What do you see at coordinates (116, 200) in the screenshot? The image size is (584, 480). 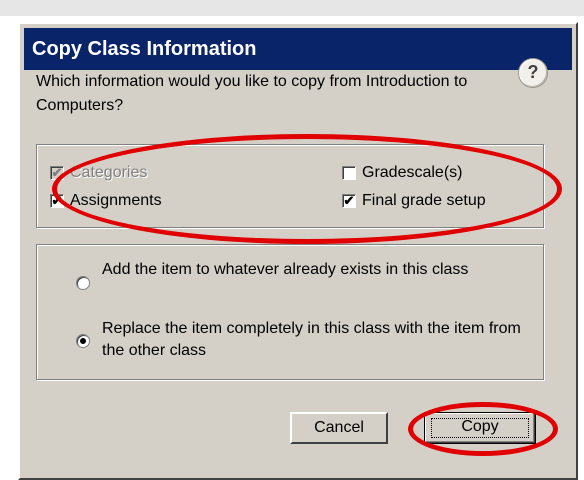 I see `checkbox-label: Assignments` at bounding box center [116, 200].